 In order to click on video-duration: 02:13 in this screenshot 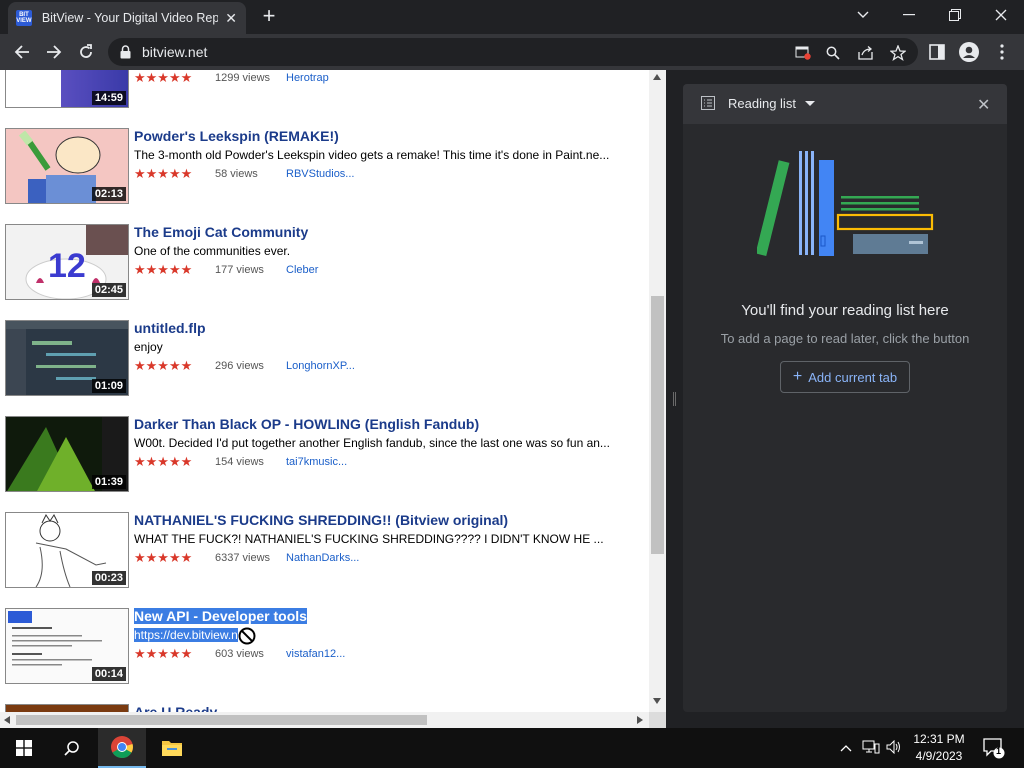, I will do `click(108, 194)`.